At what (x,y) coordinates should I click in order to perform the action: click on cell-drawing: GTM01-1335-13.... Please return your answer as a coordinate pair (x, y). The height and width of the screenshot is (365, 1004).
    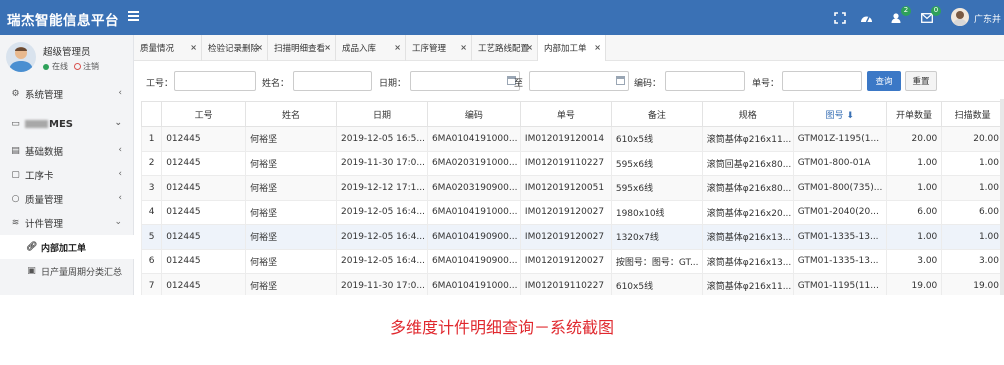
    Looking at the image, I should click on (839, 237).